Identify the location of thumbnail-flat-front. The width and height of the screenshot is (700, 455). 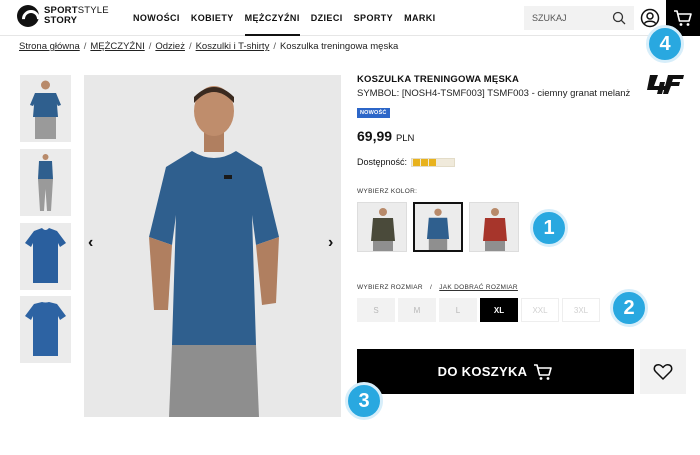
(45, 256).